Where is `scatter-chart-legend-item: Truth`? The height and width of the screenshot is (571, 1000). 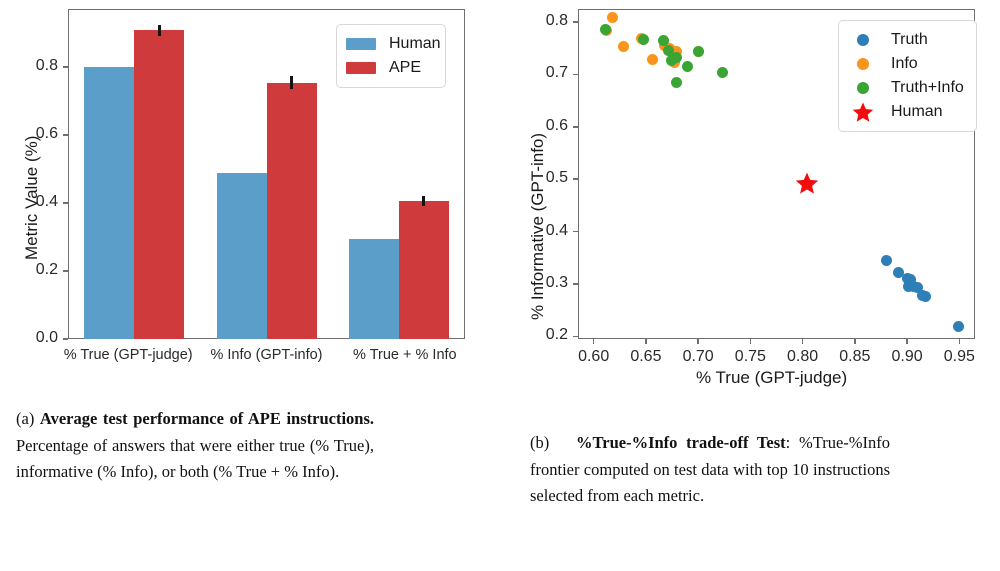 scatter-chart-legend-item: Truth is located at coordinates (906, 40).